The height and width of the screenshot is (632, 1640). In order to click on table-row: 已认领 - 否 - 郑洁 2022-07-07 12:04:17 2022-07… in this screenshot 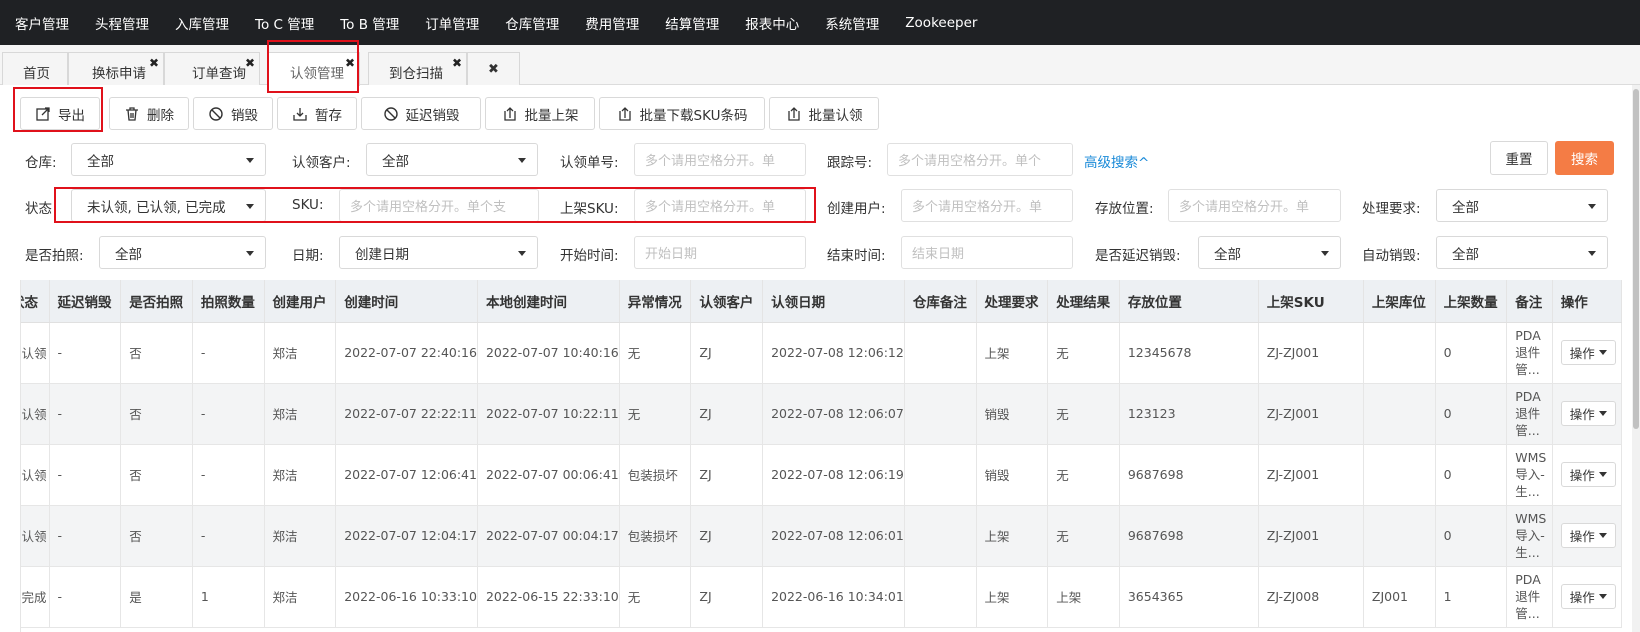, I will do `click(822, 536)`.